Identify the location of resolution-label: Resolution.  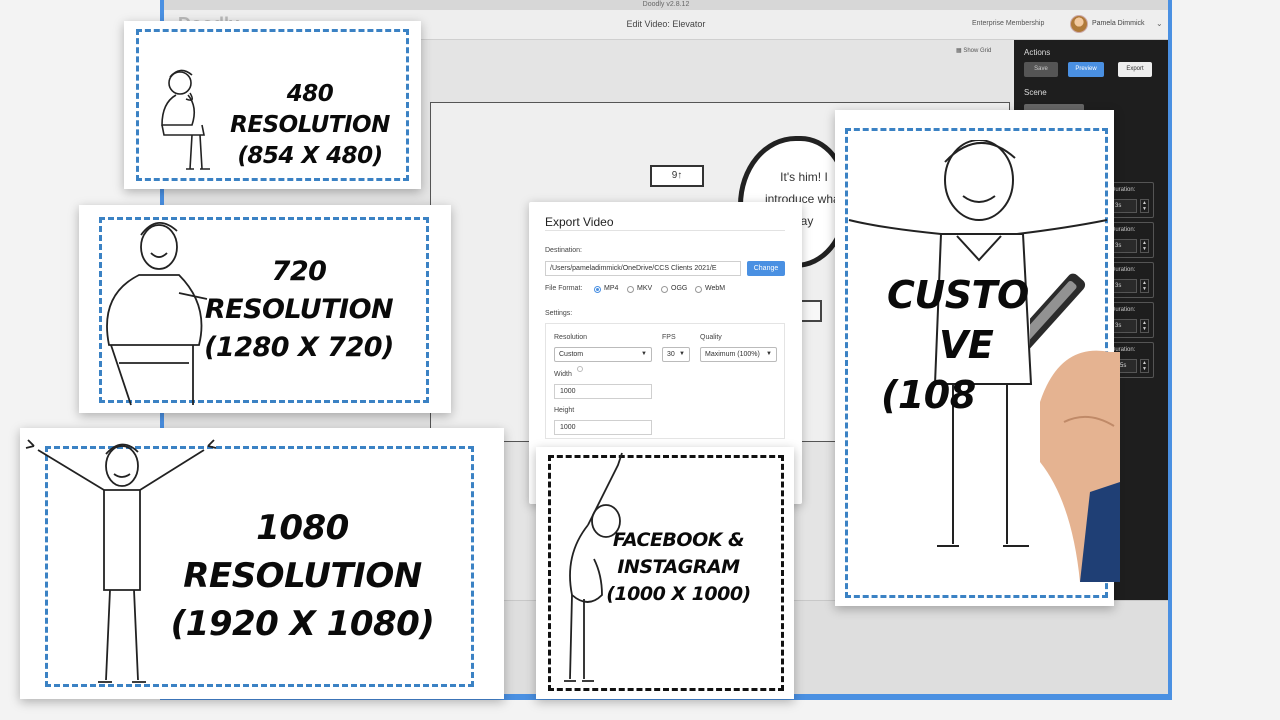
(571, 337).